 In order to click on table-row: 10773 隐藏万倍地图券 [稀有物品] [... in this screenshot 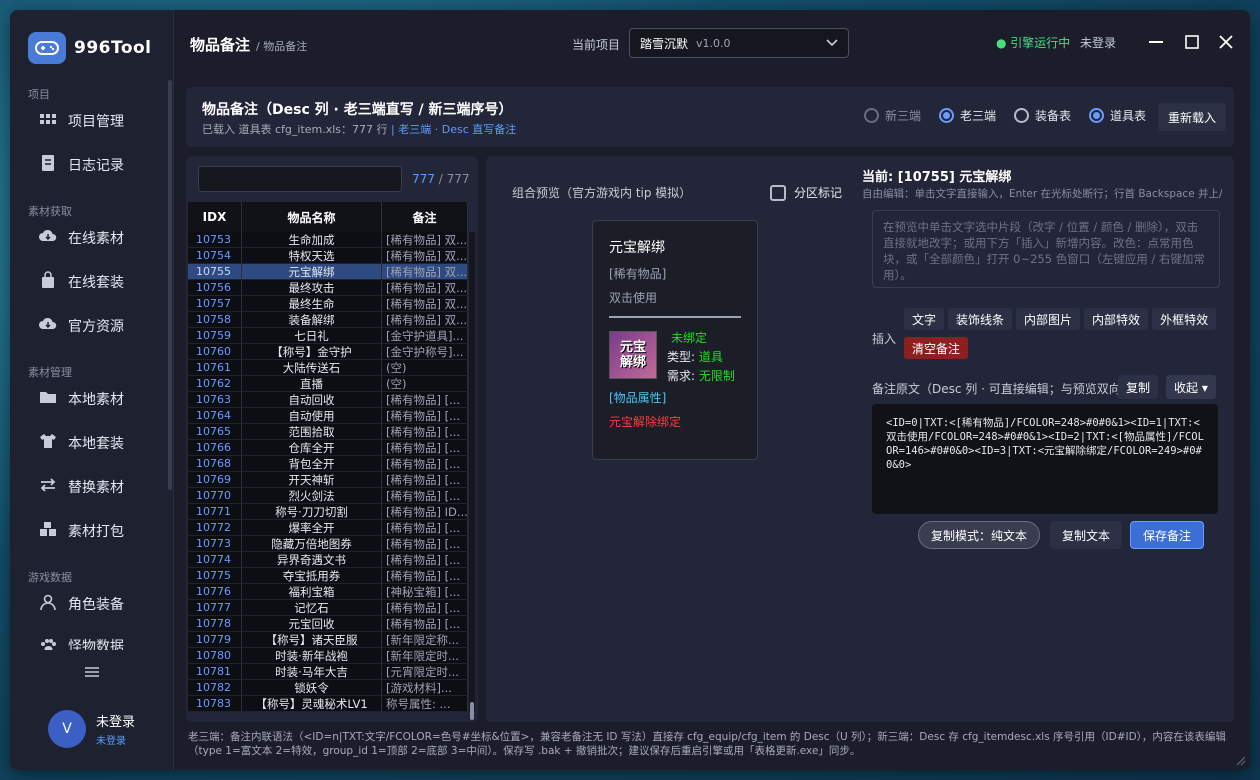, I will do `click(328, 544)`.